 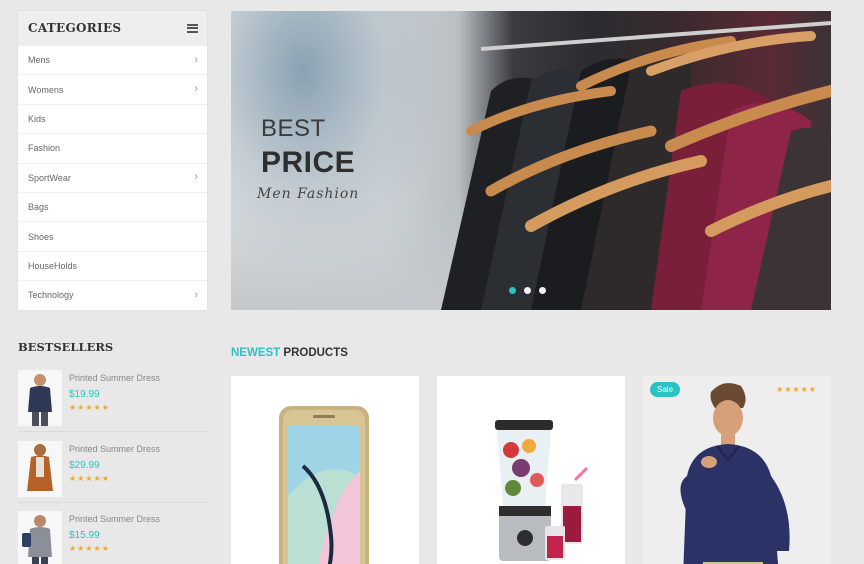 What do you see at coordinates (665, 389) in the screenshot?
I see `sale-badge: Sale` at bounding box center [665, 389].